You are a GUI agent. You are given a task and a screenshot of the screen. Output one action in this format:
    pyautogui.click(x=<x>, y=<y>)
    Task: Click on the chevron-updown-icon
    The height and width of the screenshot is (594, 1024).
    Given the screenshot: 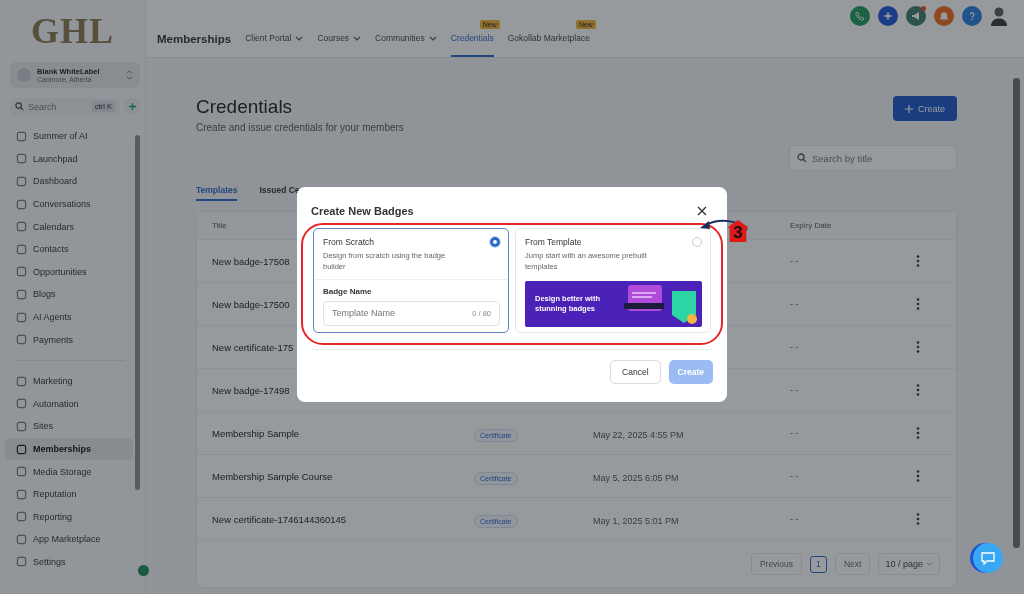 What is the action you would take?
    pyautogui.click(x=129, y=75)
    